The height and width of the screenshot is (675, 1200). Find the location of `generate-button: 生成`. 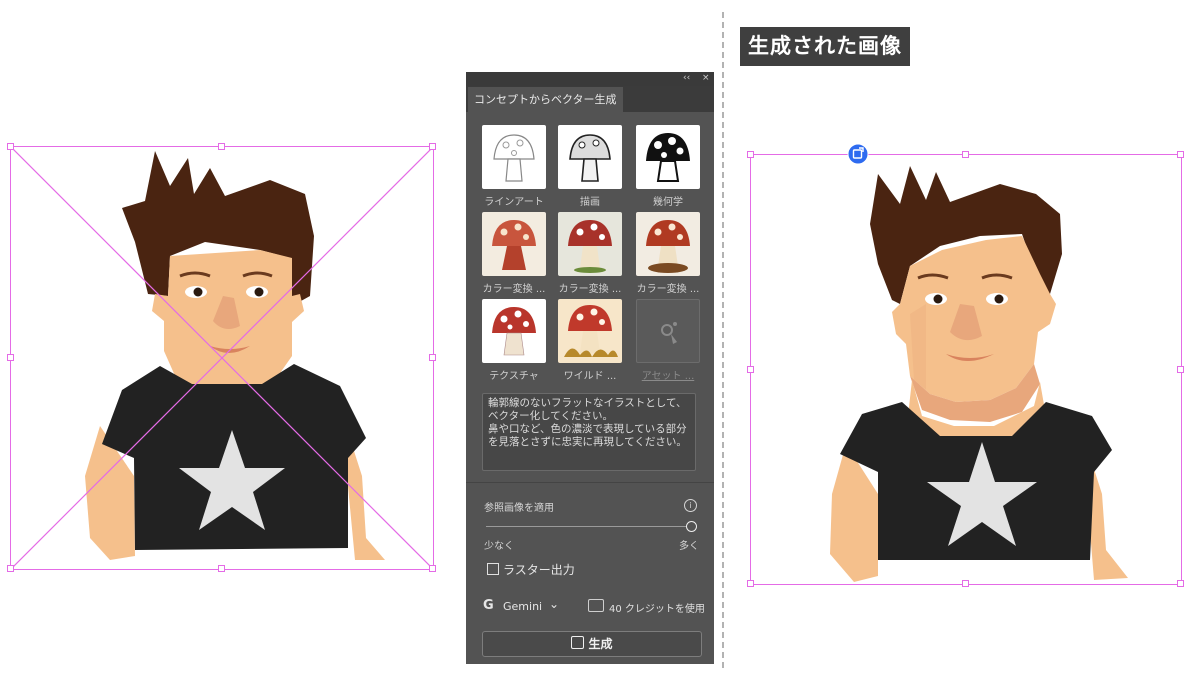

generate-button: 生成 is located at coordinates (592, 644).